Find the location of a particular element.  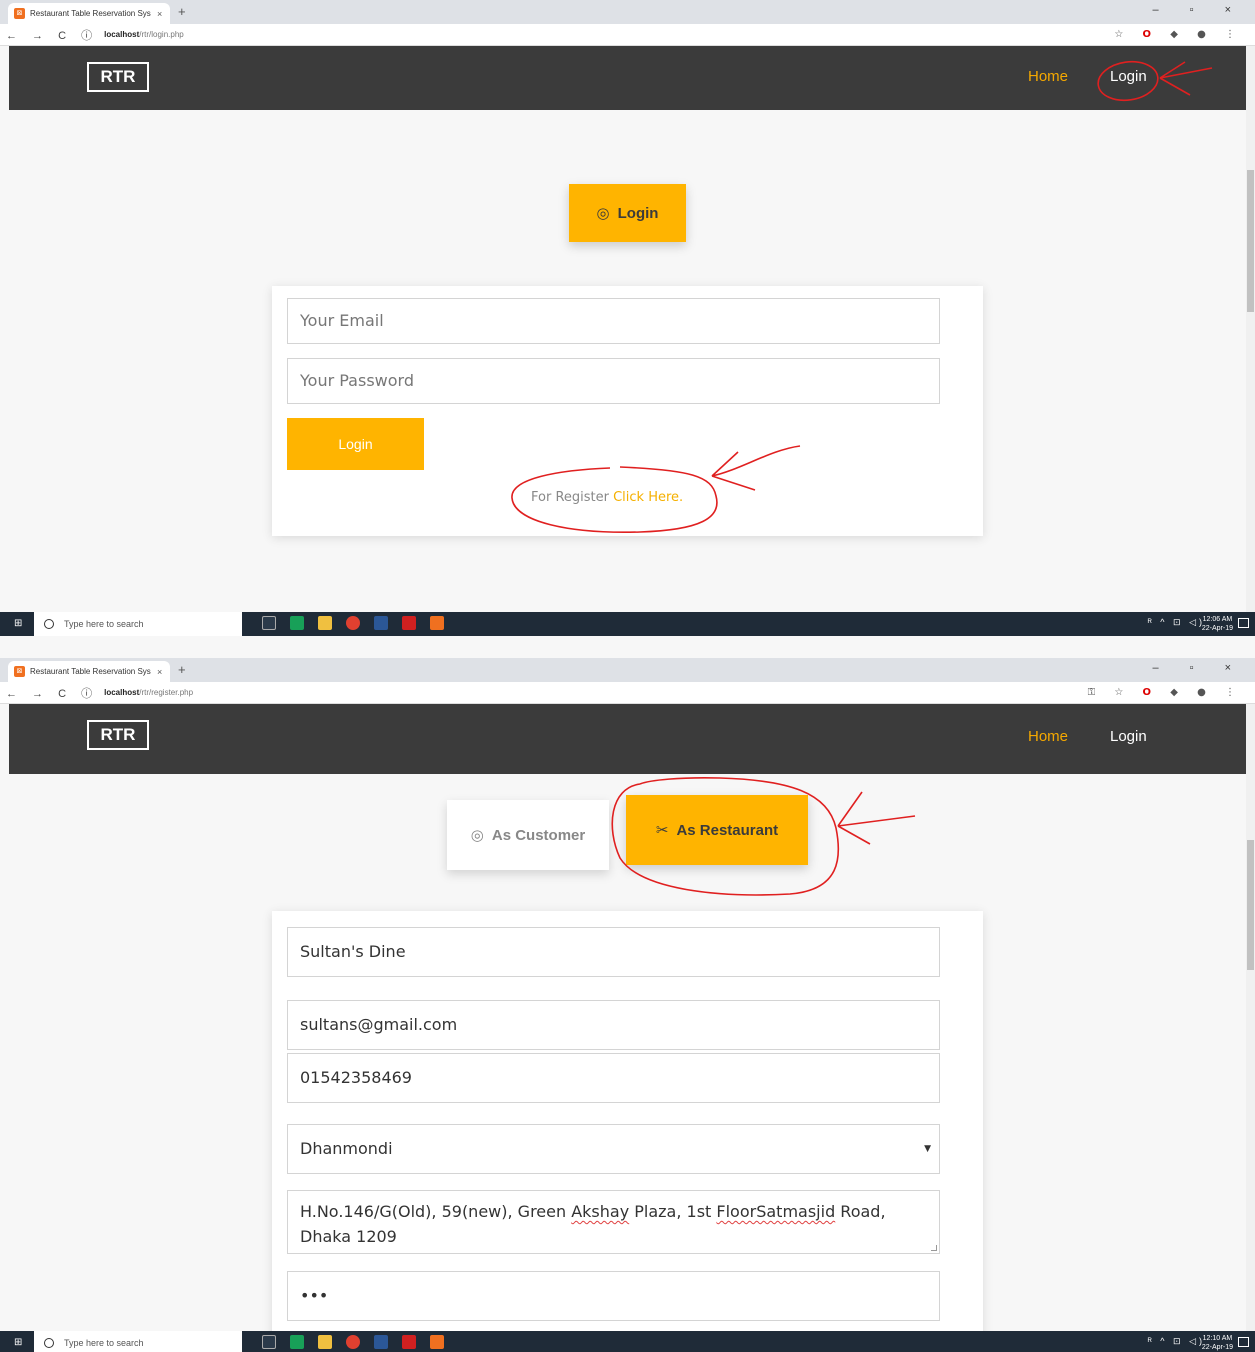

login-submit-button: Login is located at coordinates (355, 444).